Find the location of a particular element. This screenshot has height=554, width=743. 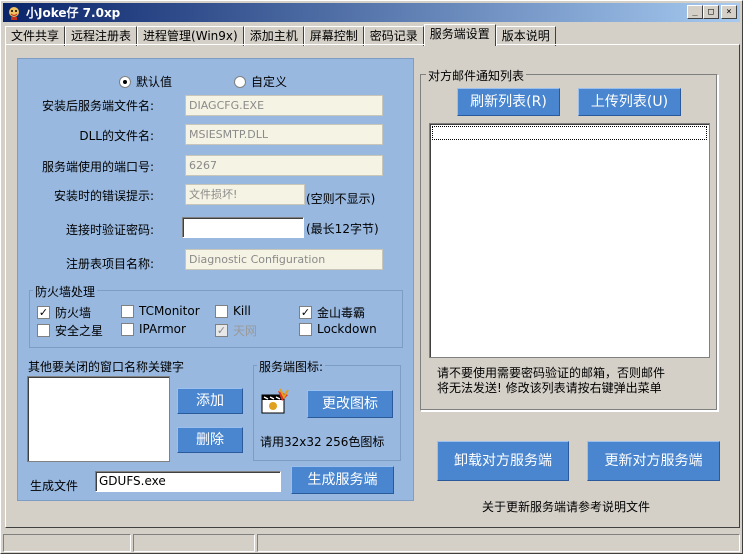

checkbox-skynet-box: ✓ is located at coordinates (221, 330).